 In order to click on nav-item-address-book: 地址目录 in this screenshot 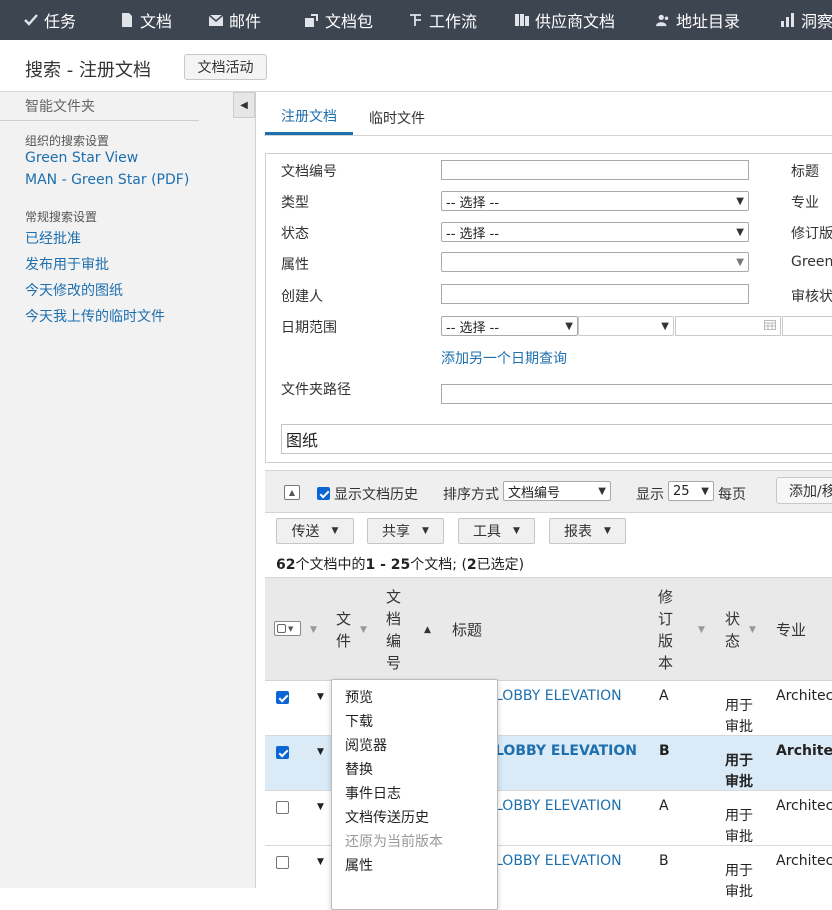, I will do `click(698, 20)`.